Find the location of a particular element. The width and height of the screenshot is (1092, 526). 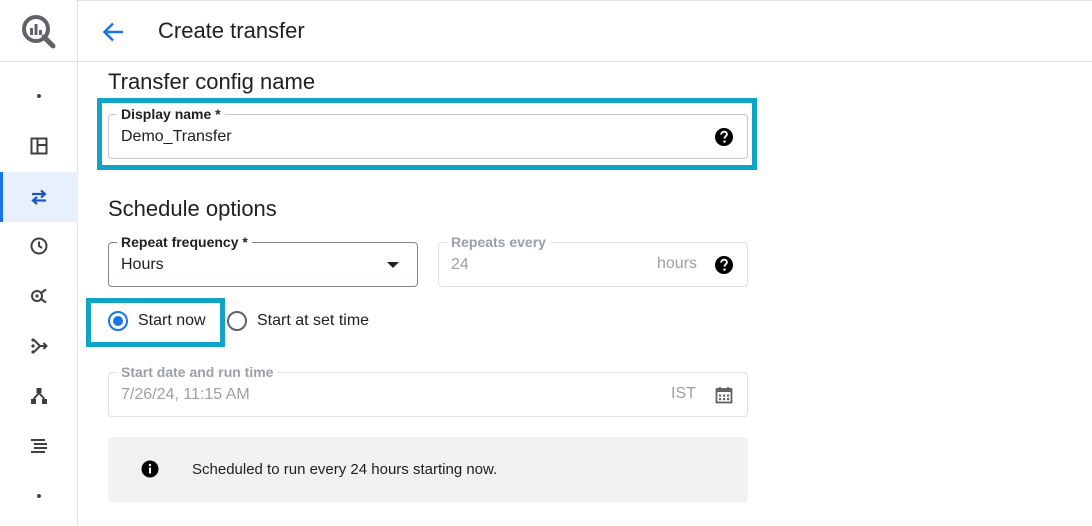

start-at-set-time-label: Start at set time is located at coordinates (313, 320).